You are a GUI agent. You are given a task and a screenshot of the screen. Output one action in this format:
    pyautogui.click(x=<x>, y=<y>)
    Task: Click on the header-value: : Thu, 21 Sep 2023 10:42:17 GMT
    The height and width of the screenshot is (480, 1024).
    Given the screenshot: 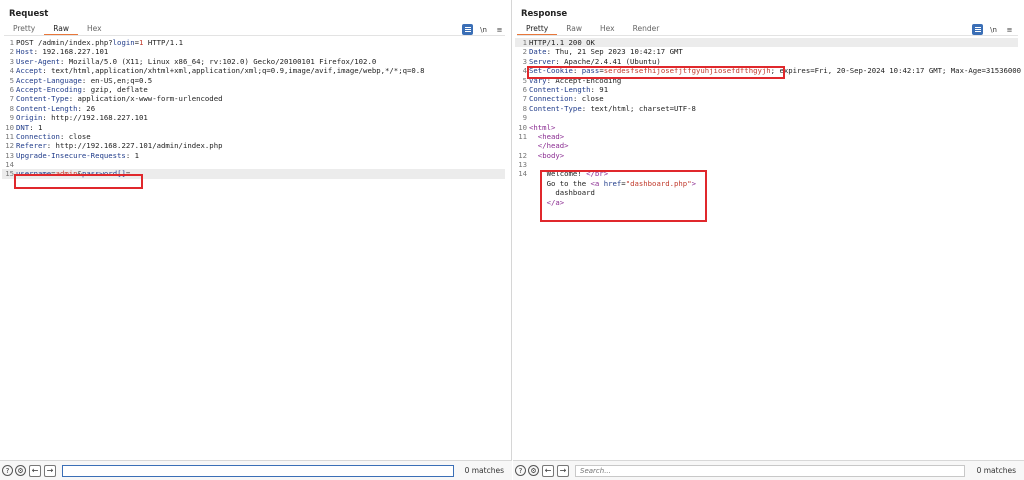 What is the action you would take?
    pyautogui.click(x=614, y=52)
    